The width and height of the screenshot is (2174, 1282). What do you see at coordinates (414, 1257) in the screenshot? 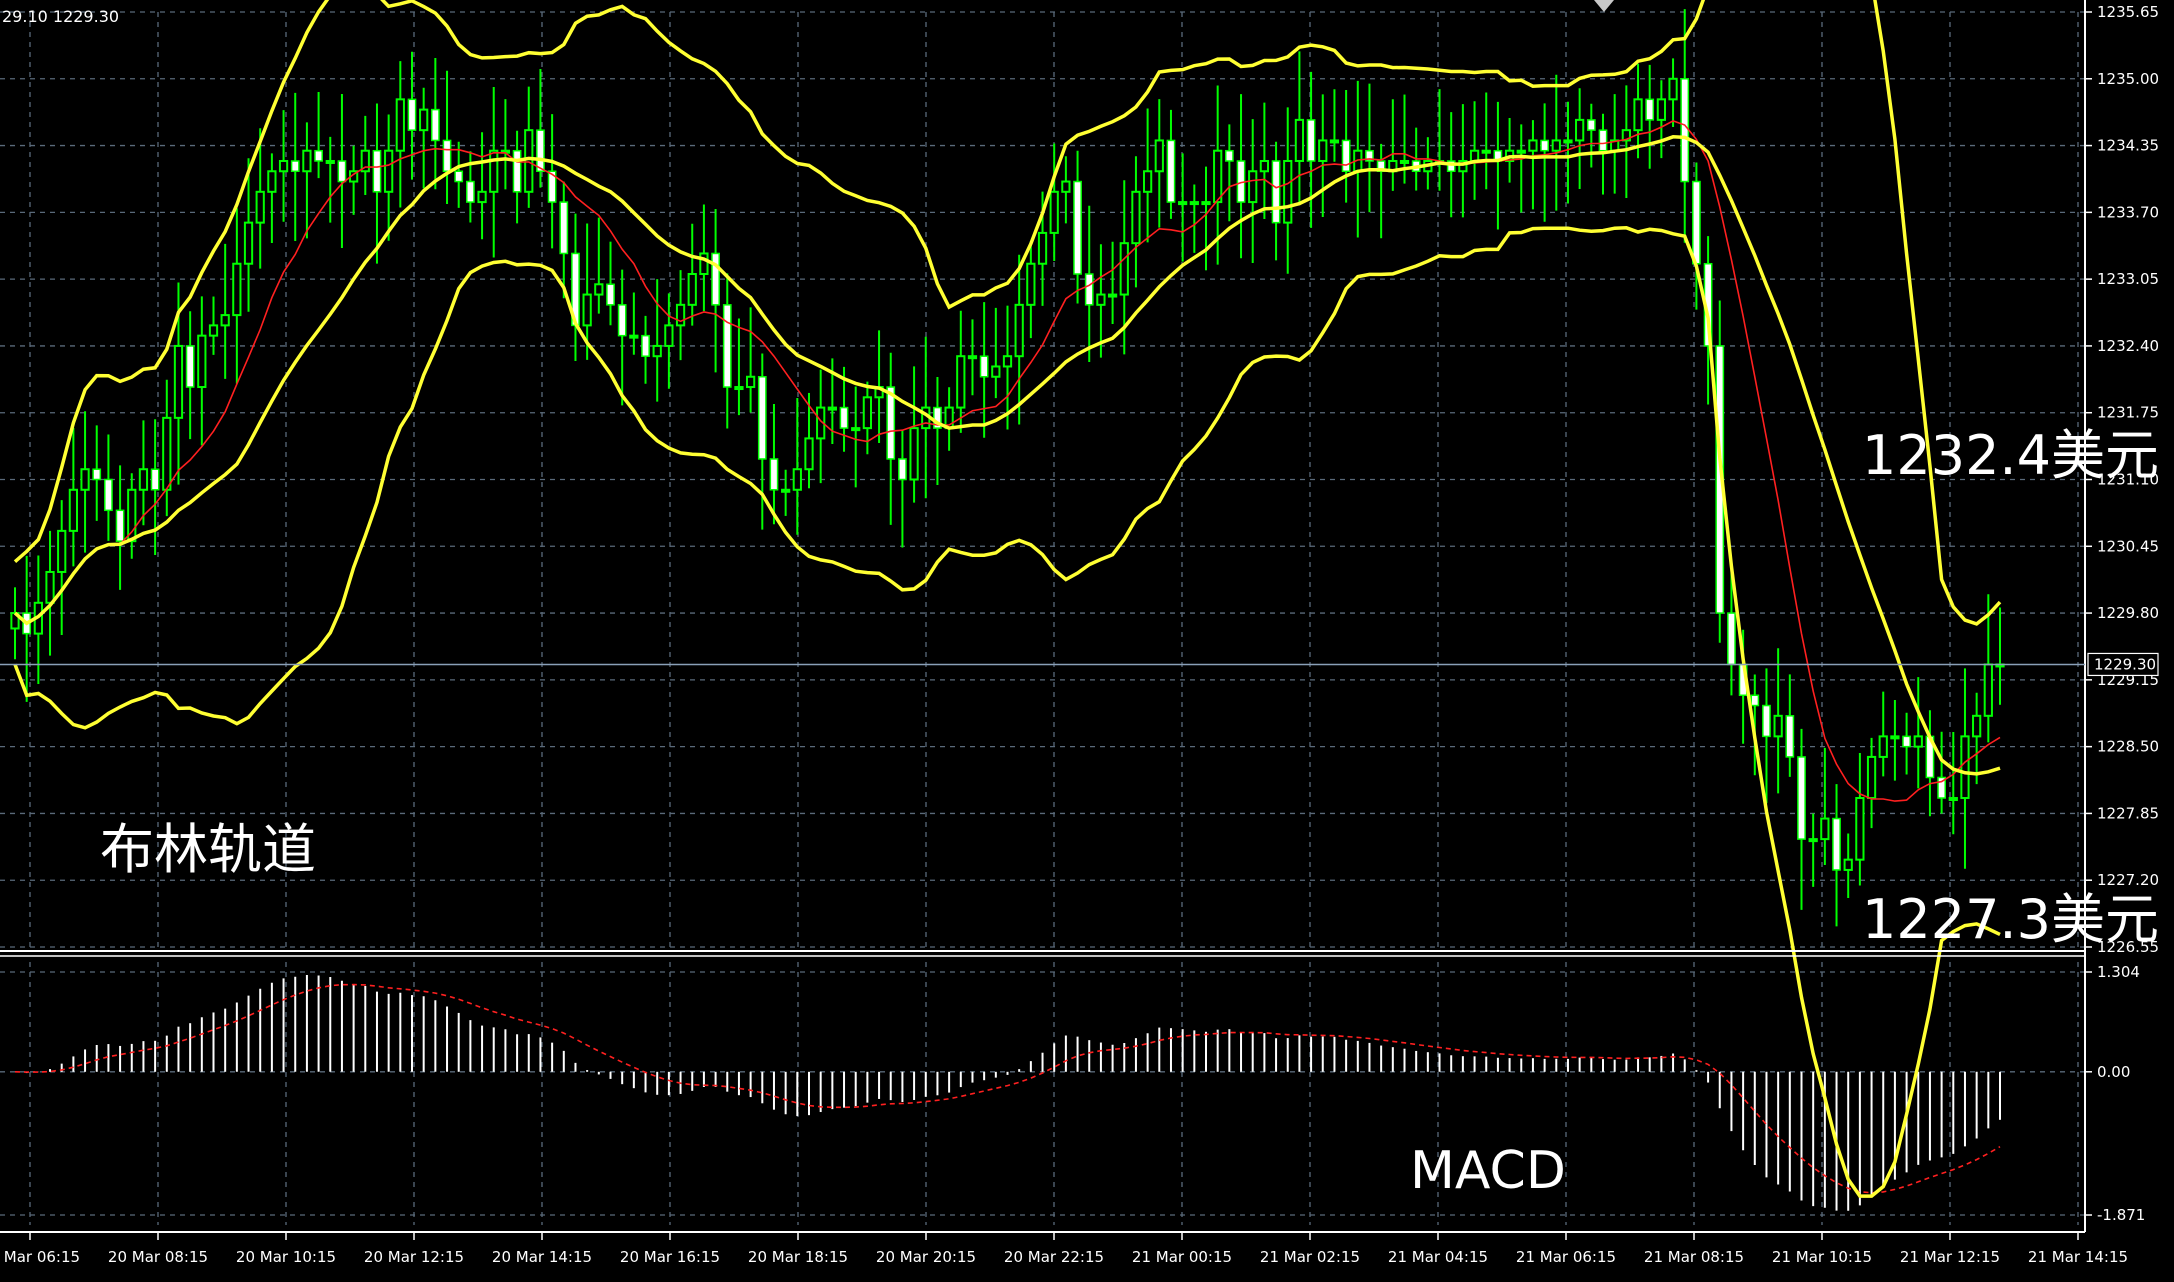
I see `time-tick-label: 20 Mar 12:15` at bounding box center [414, 1257].